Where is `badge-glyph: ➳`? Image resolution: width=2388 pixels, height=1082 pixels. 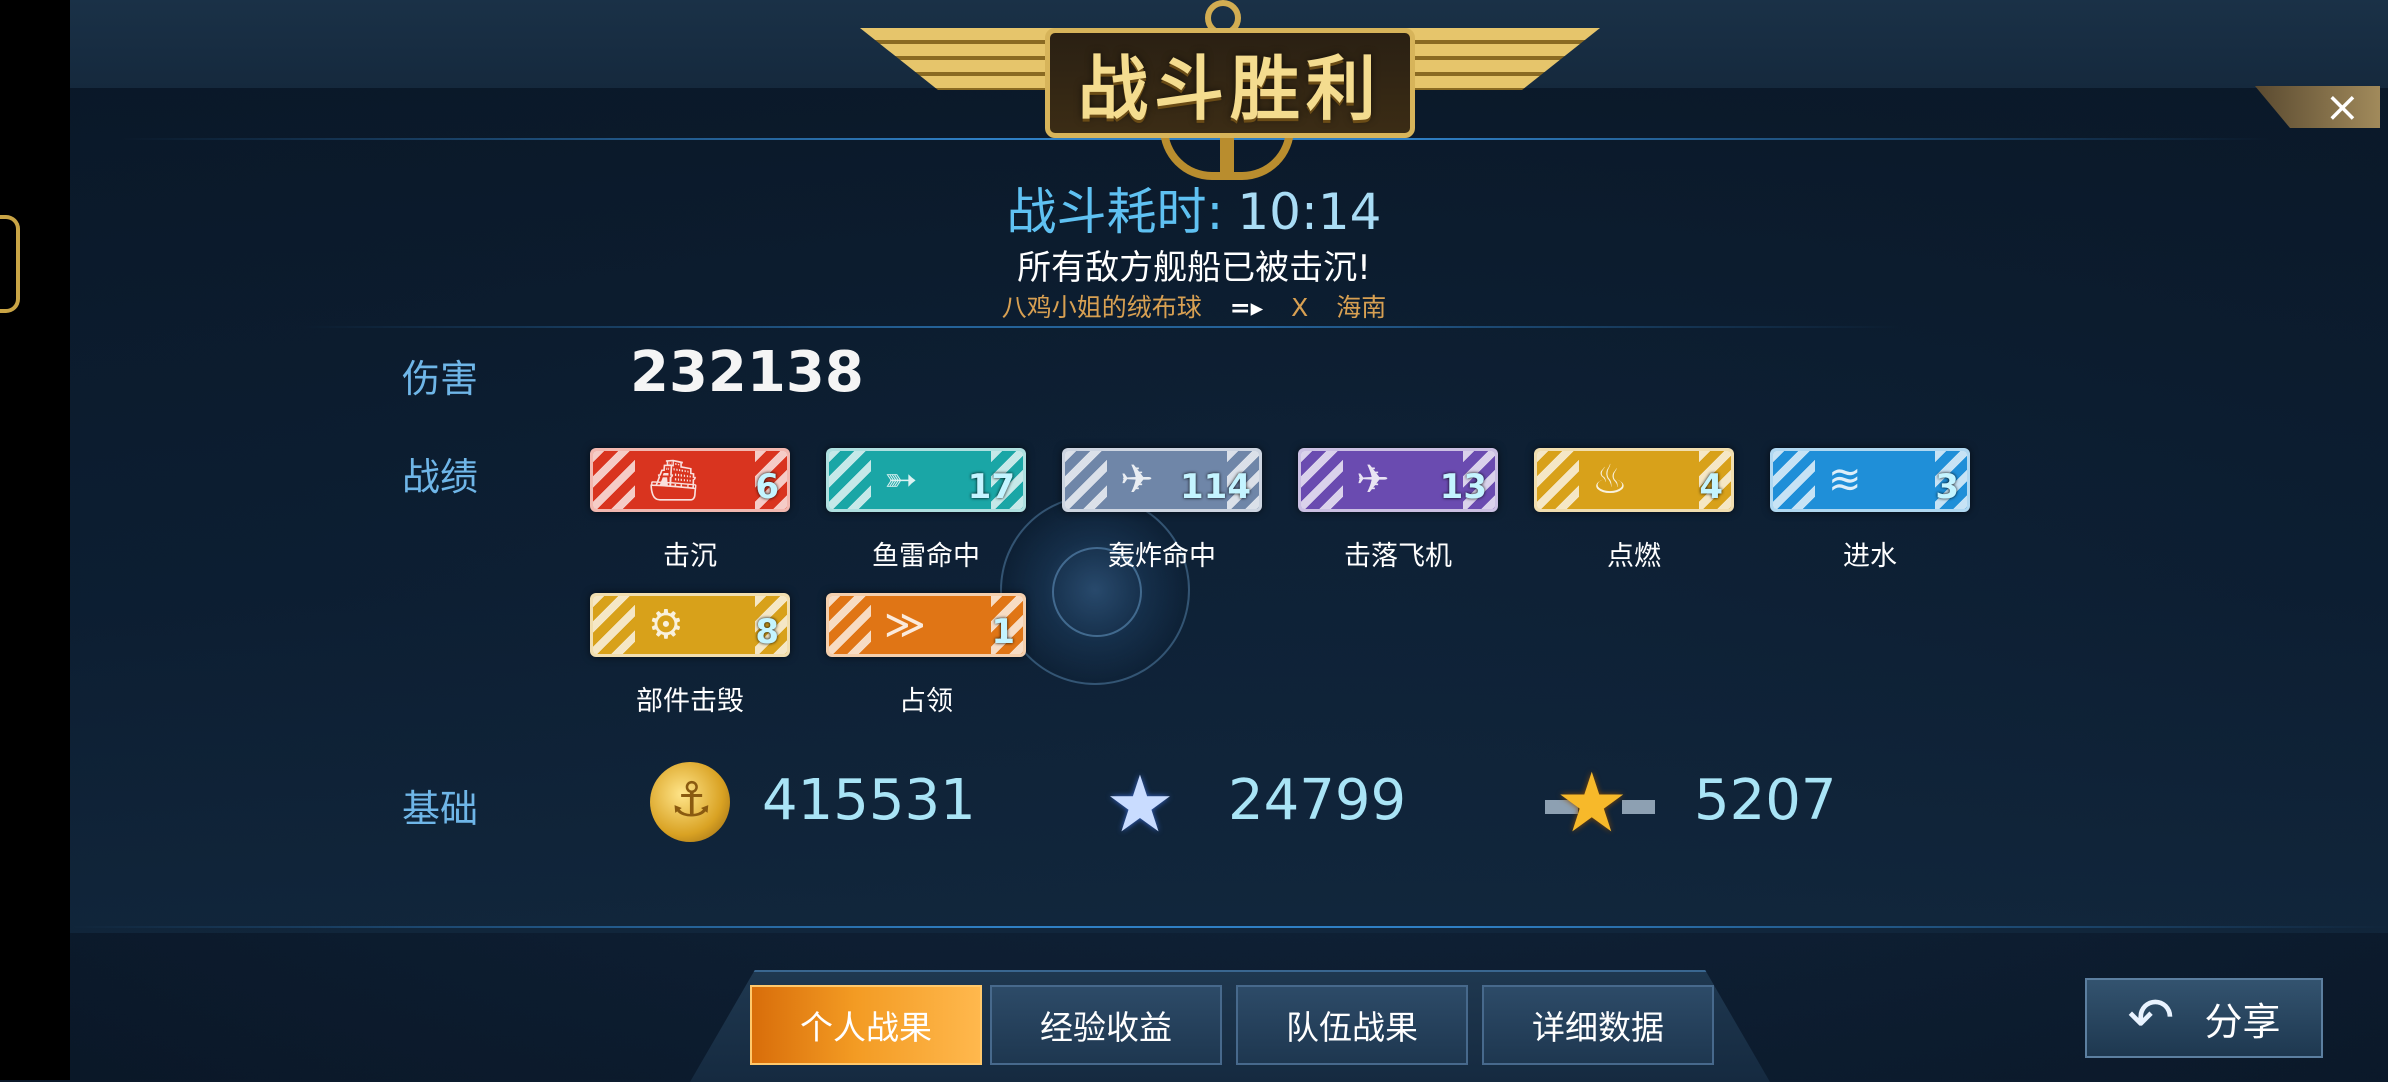 badge-glyph: ➳ is located at coordinates (901, 480).